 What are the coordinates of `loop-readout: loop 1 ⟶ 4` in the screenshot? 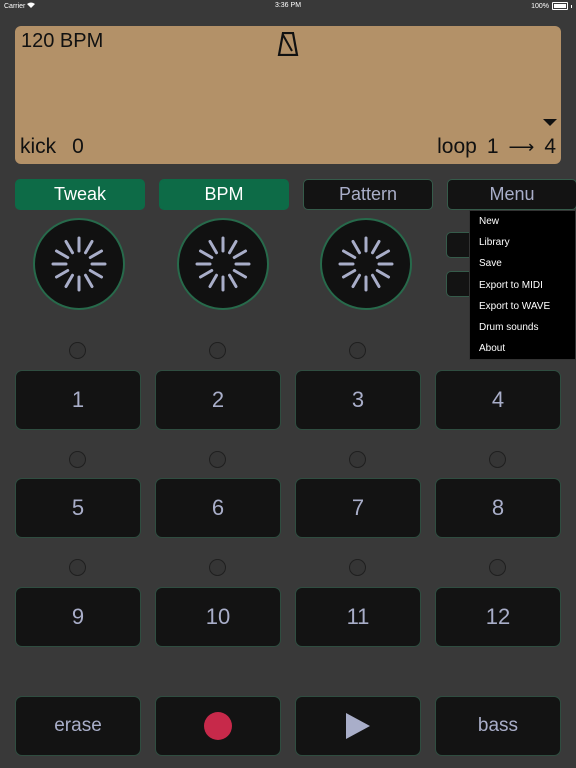 It's located at (496, 147).